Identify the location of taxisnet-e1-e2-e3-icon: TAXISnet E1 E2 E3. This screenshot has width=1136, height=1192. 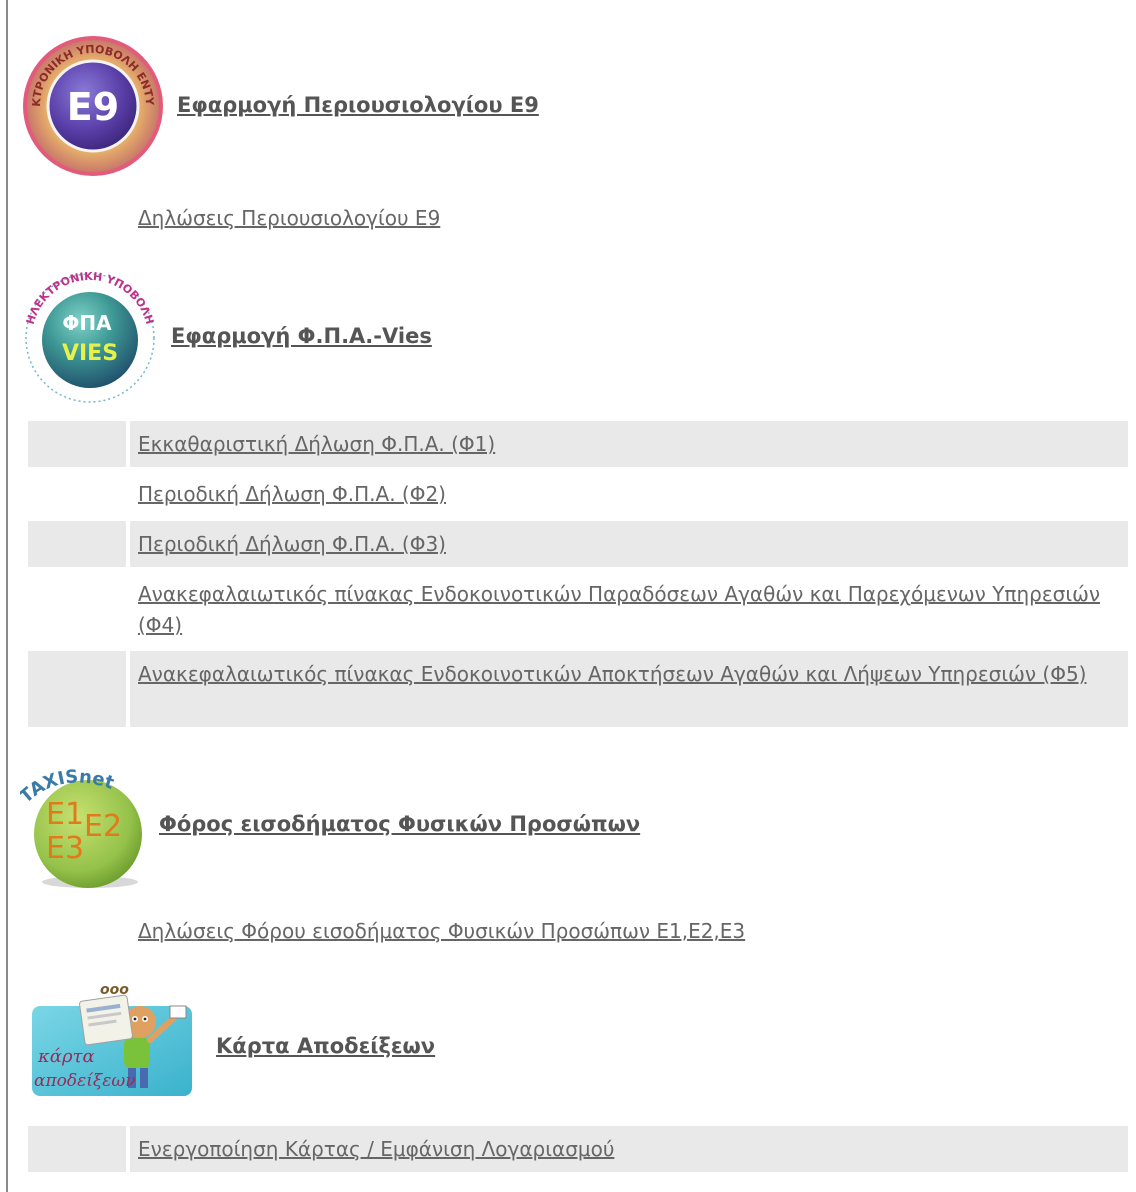
(85, 826).